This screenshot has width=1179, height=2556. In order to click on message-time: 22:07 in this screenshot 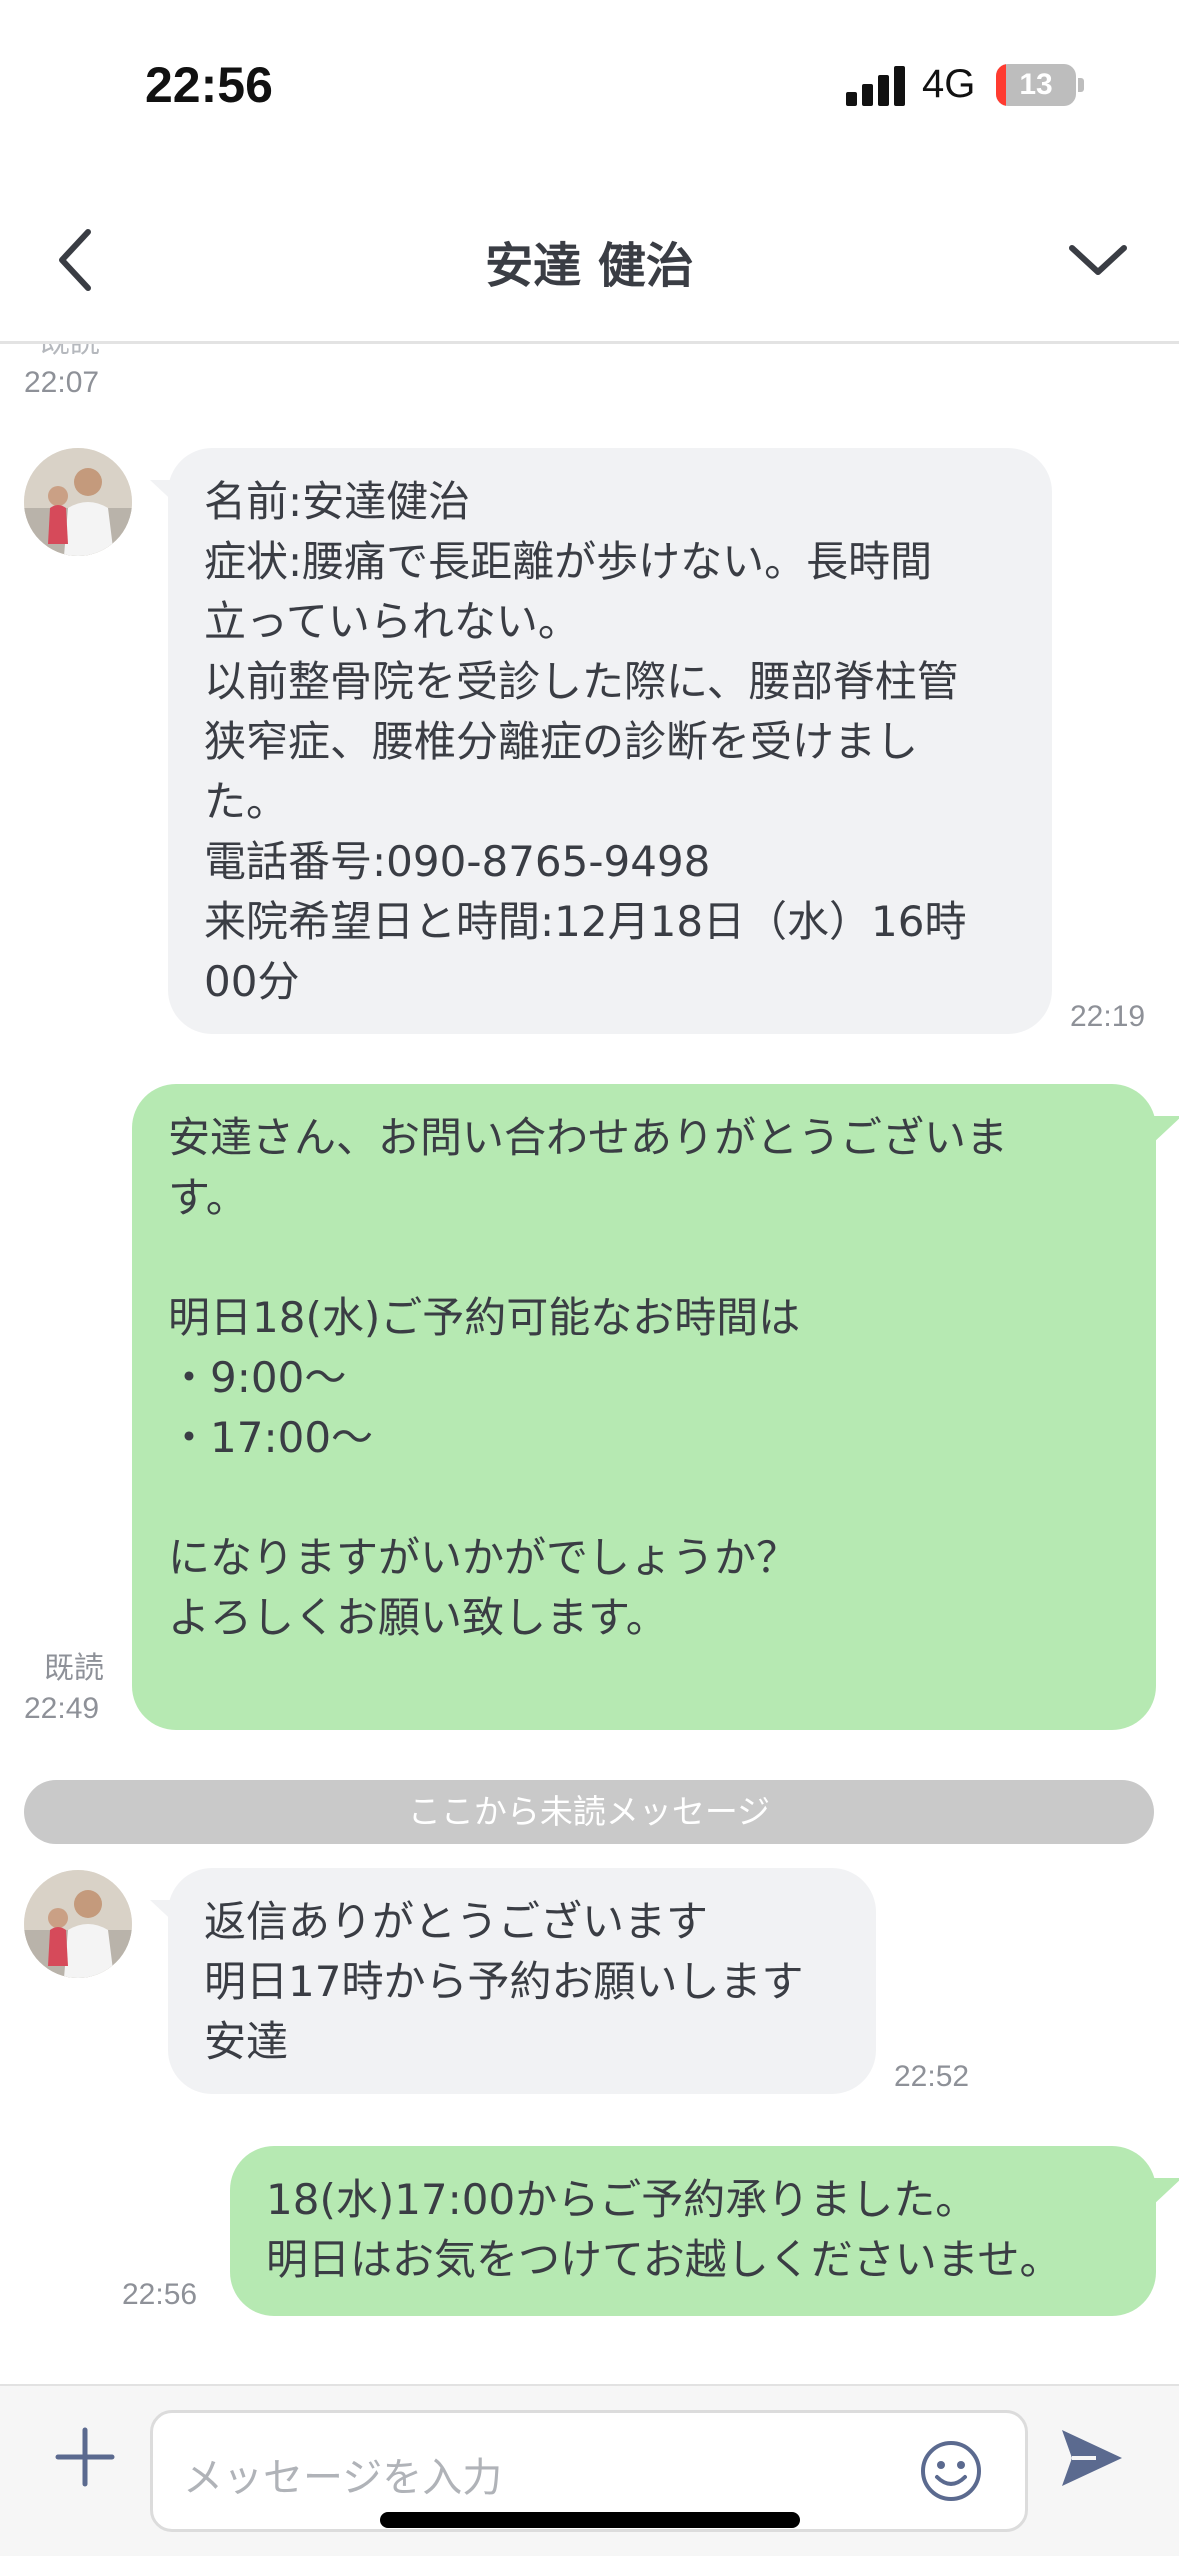, I will do `click(62, 382)`.